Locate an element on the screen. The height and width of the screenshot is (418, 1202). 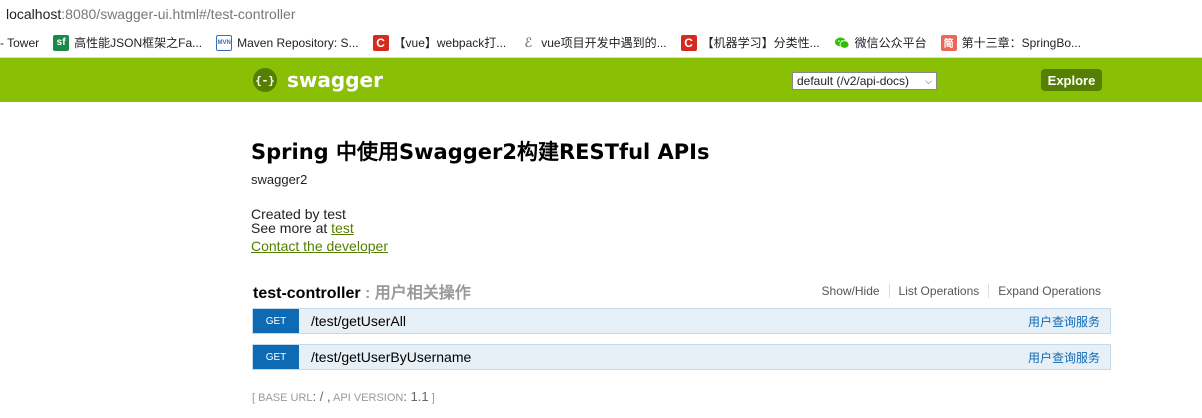
address-path: :8080/swagger-ui.html#/test-controller is located at coordinates (178, 14).